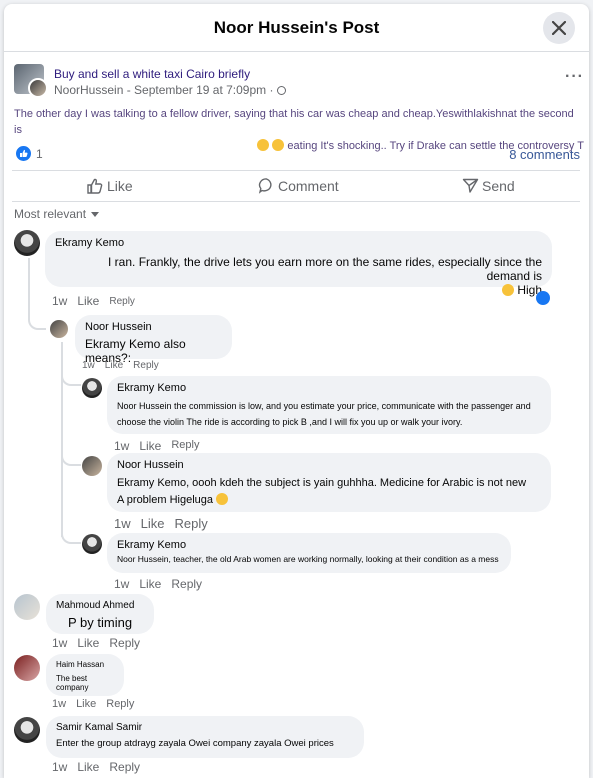  What do you see at coordinates (85, 664) in the screenshot?
I see `commenter-name: Haim Hassan` at bounding box center [85, 664].